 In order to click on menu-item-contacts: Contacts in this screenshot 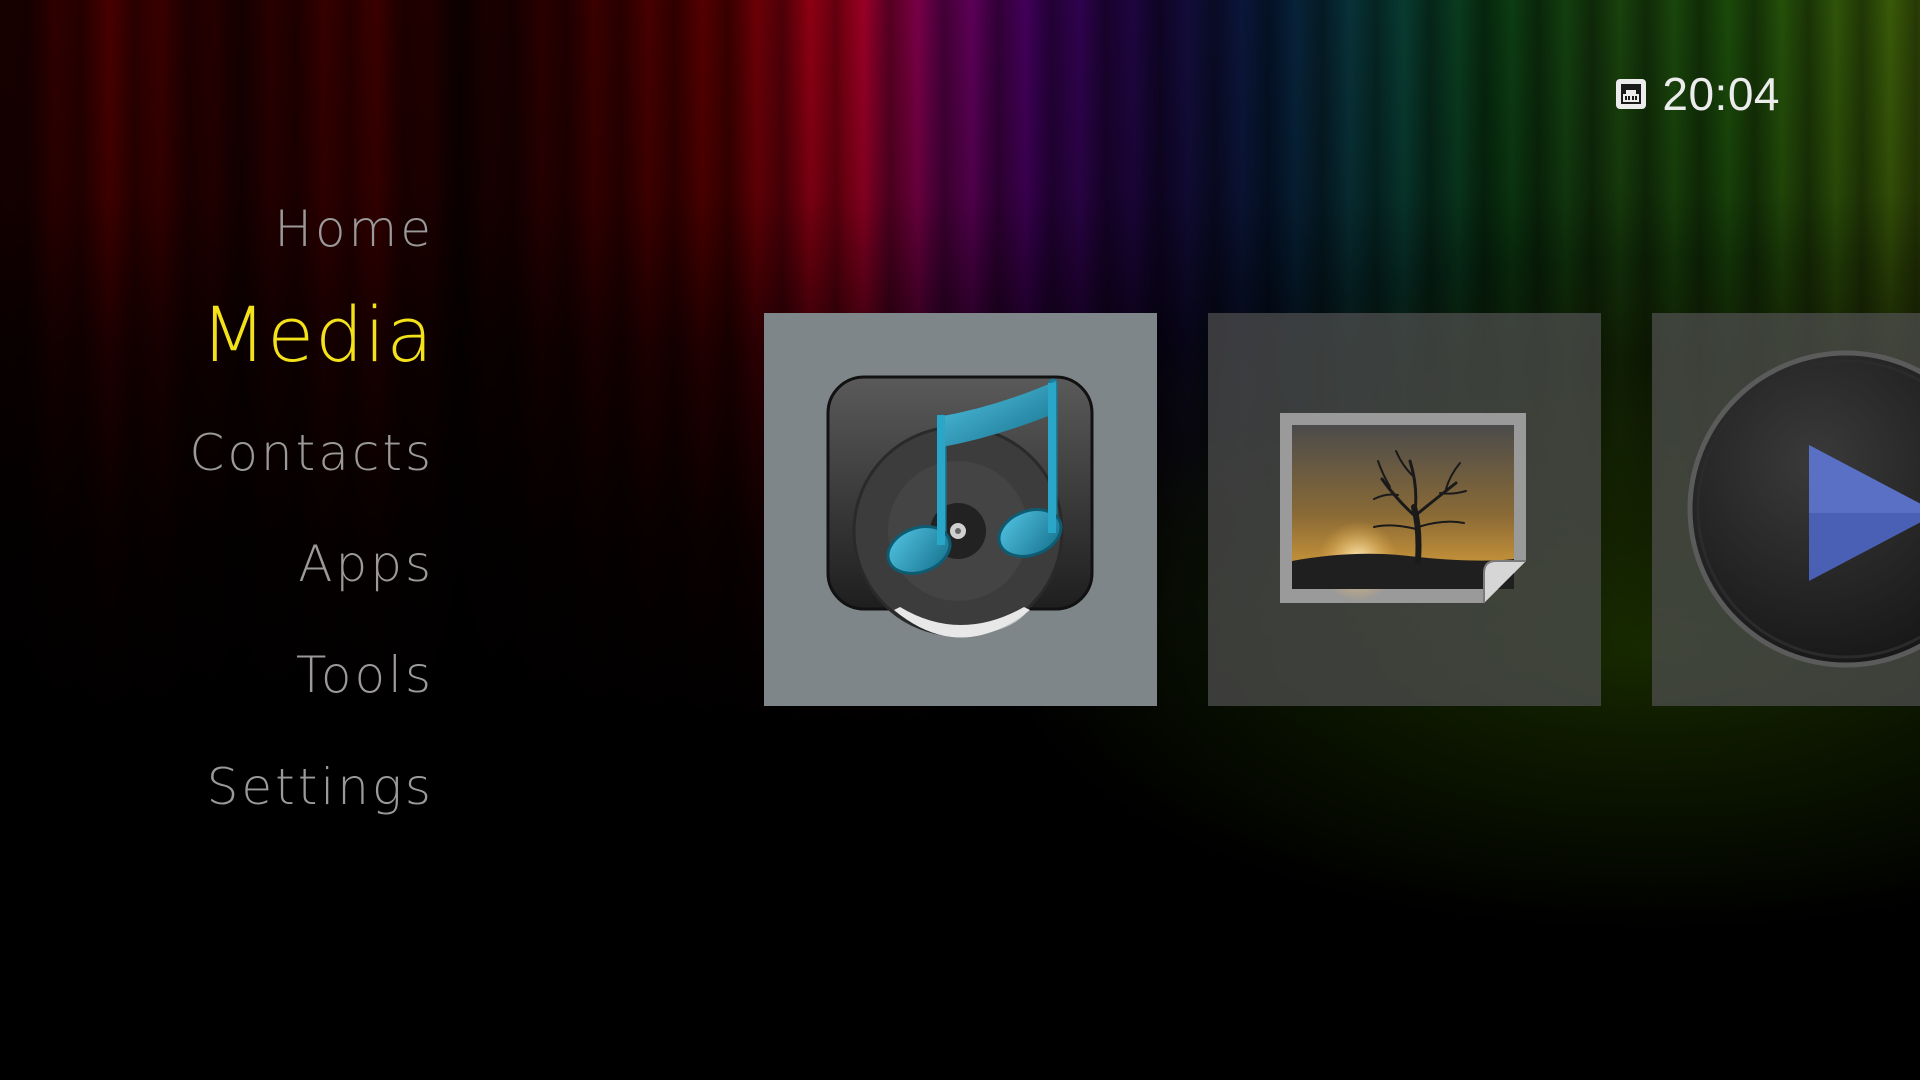, I will do `click(311, 453)`.